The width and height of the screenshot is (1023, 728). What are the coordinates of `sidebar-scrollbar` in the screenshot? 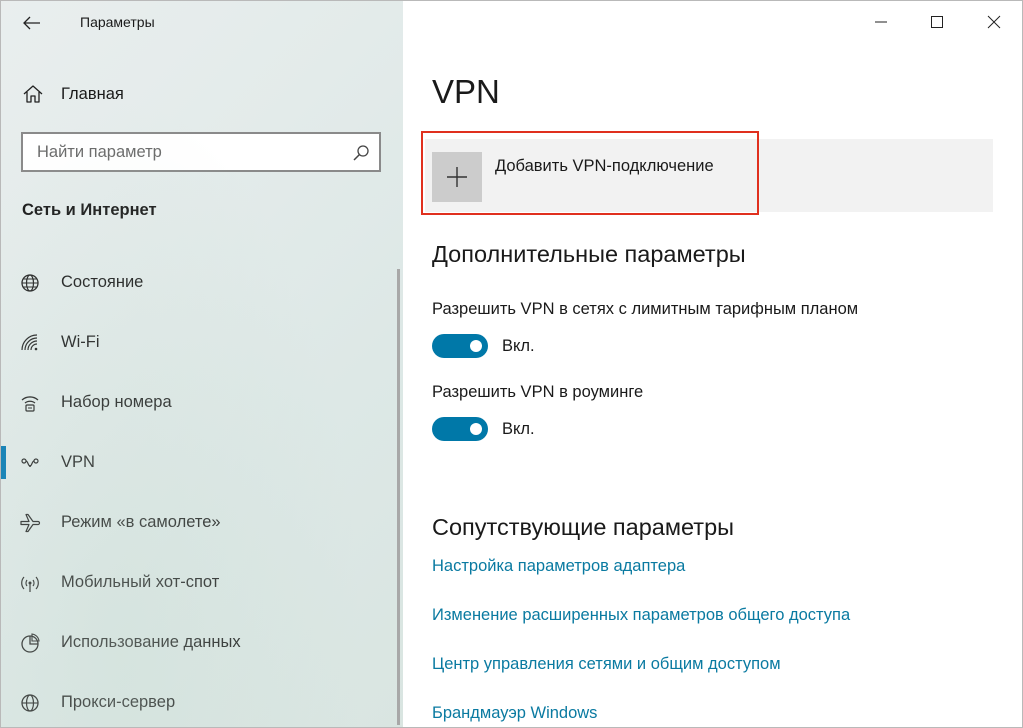 It's located at (398, 497).